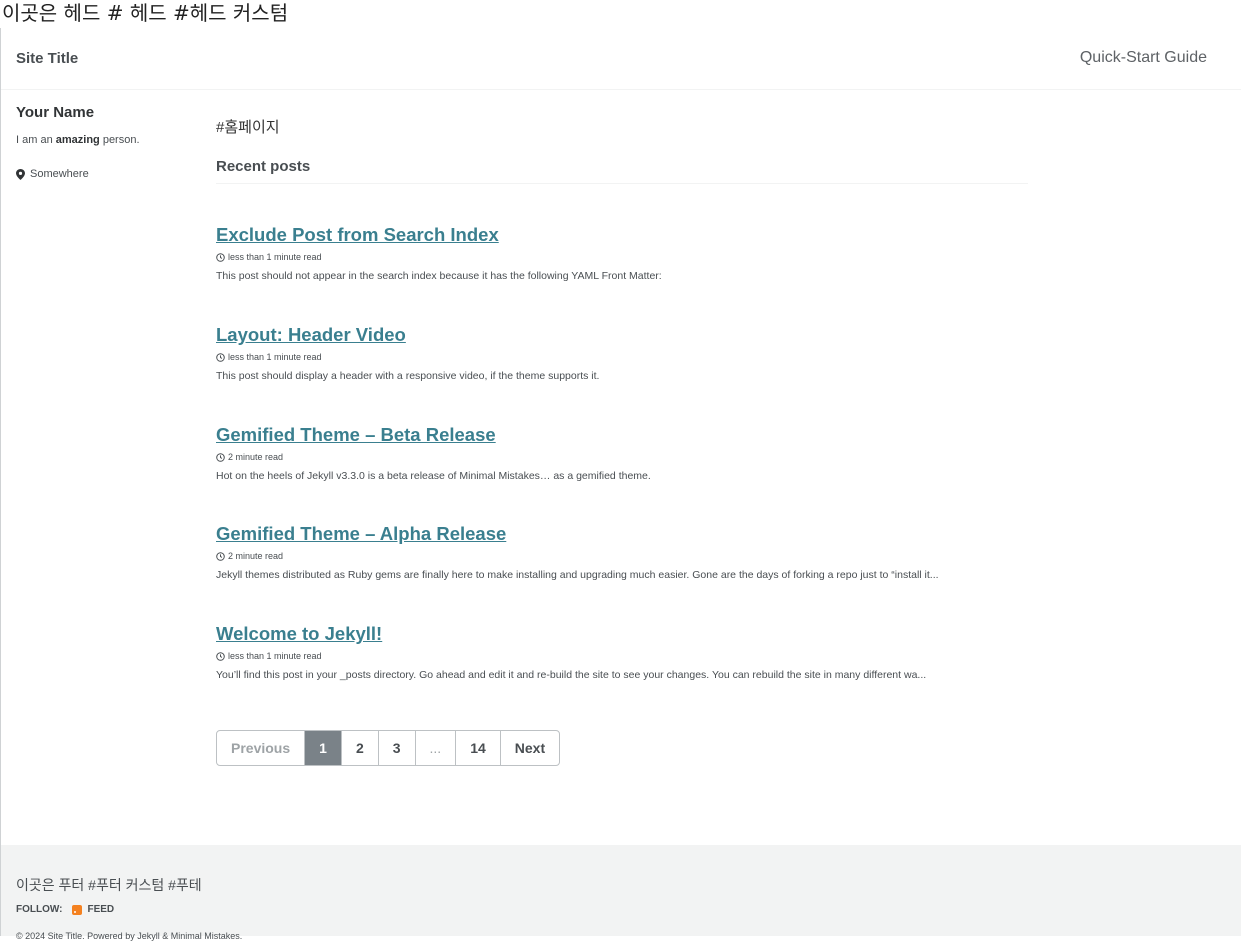 The image size is (1241, 941). What do you see at coordinates (65, 909) in the screenshot?
I see `footer-follow: FOLLOW: FEED` at bounding box center [65, 909].